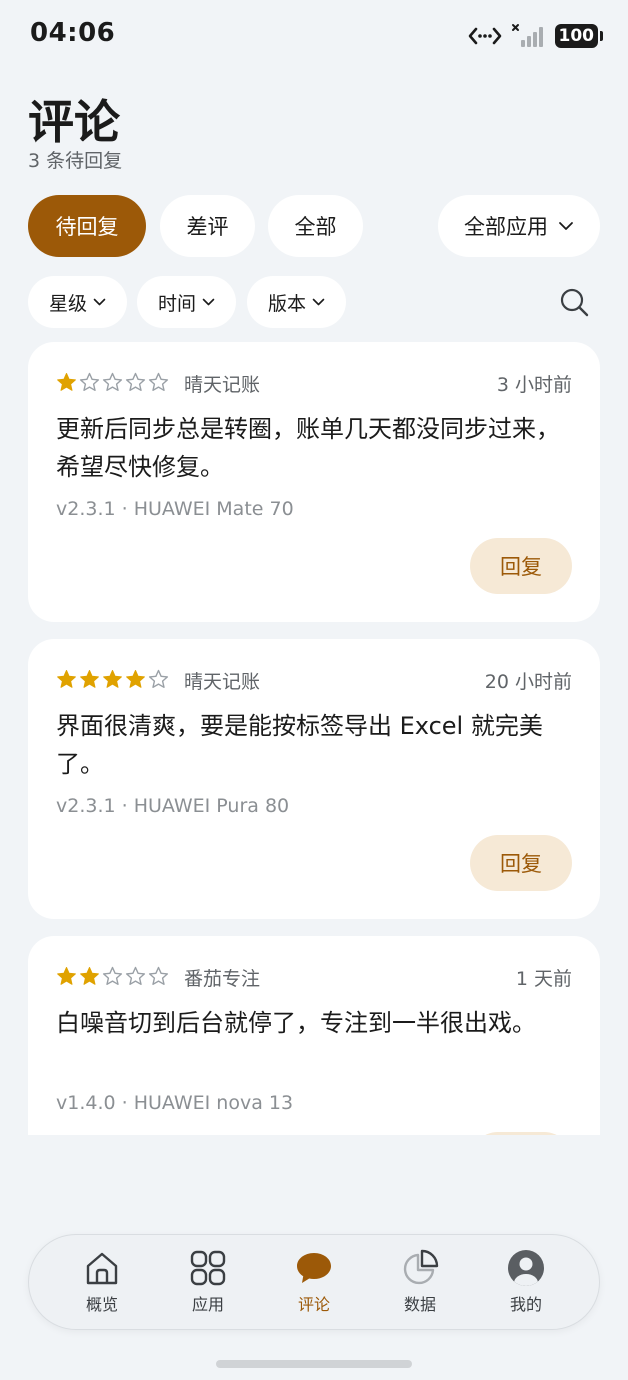 The width and height of the screenshot is (628, 1380). I want to click on review-time: 20 小时前, so click(528, 682).